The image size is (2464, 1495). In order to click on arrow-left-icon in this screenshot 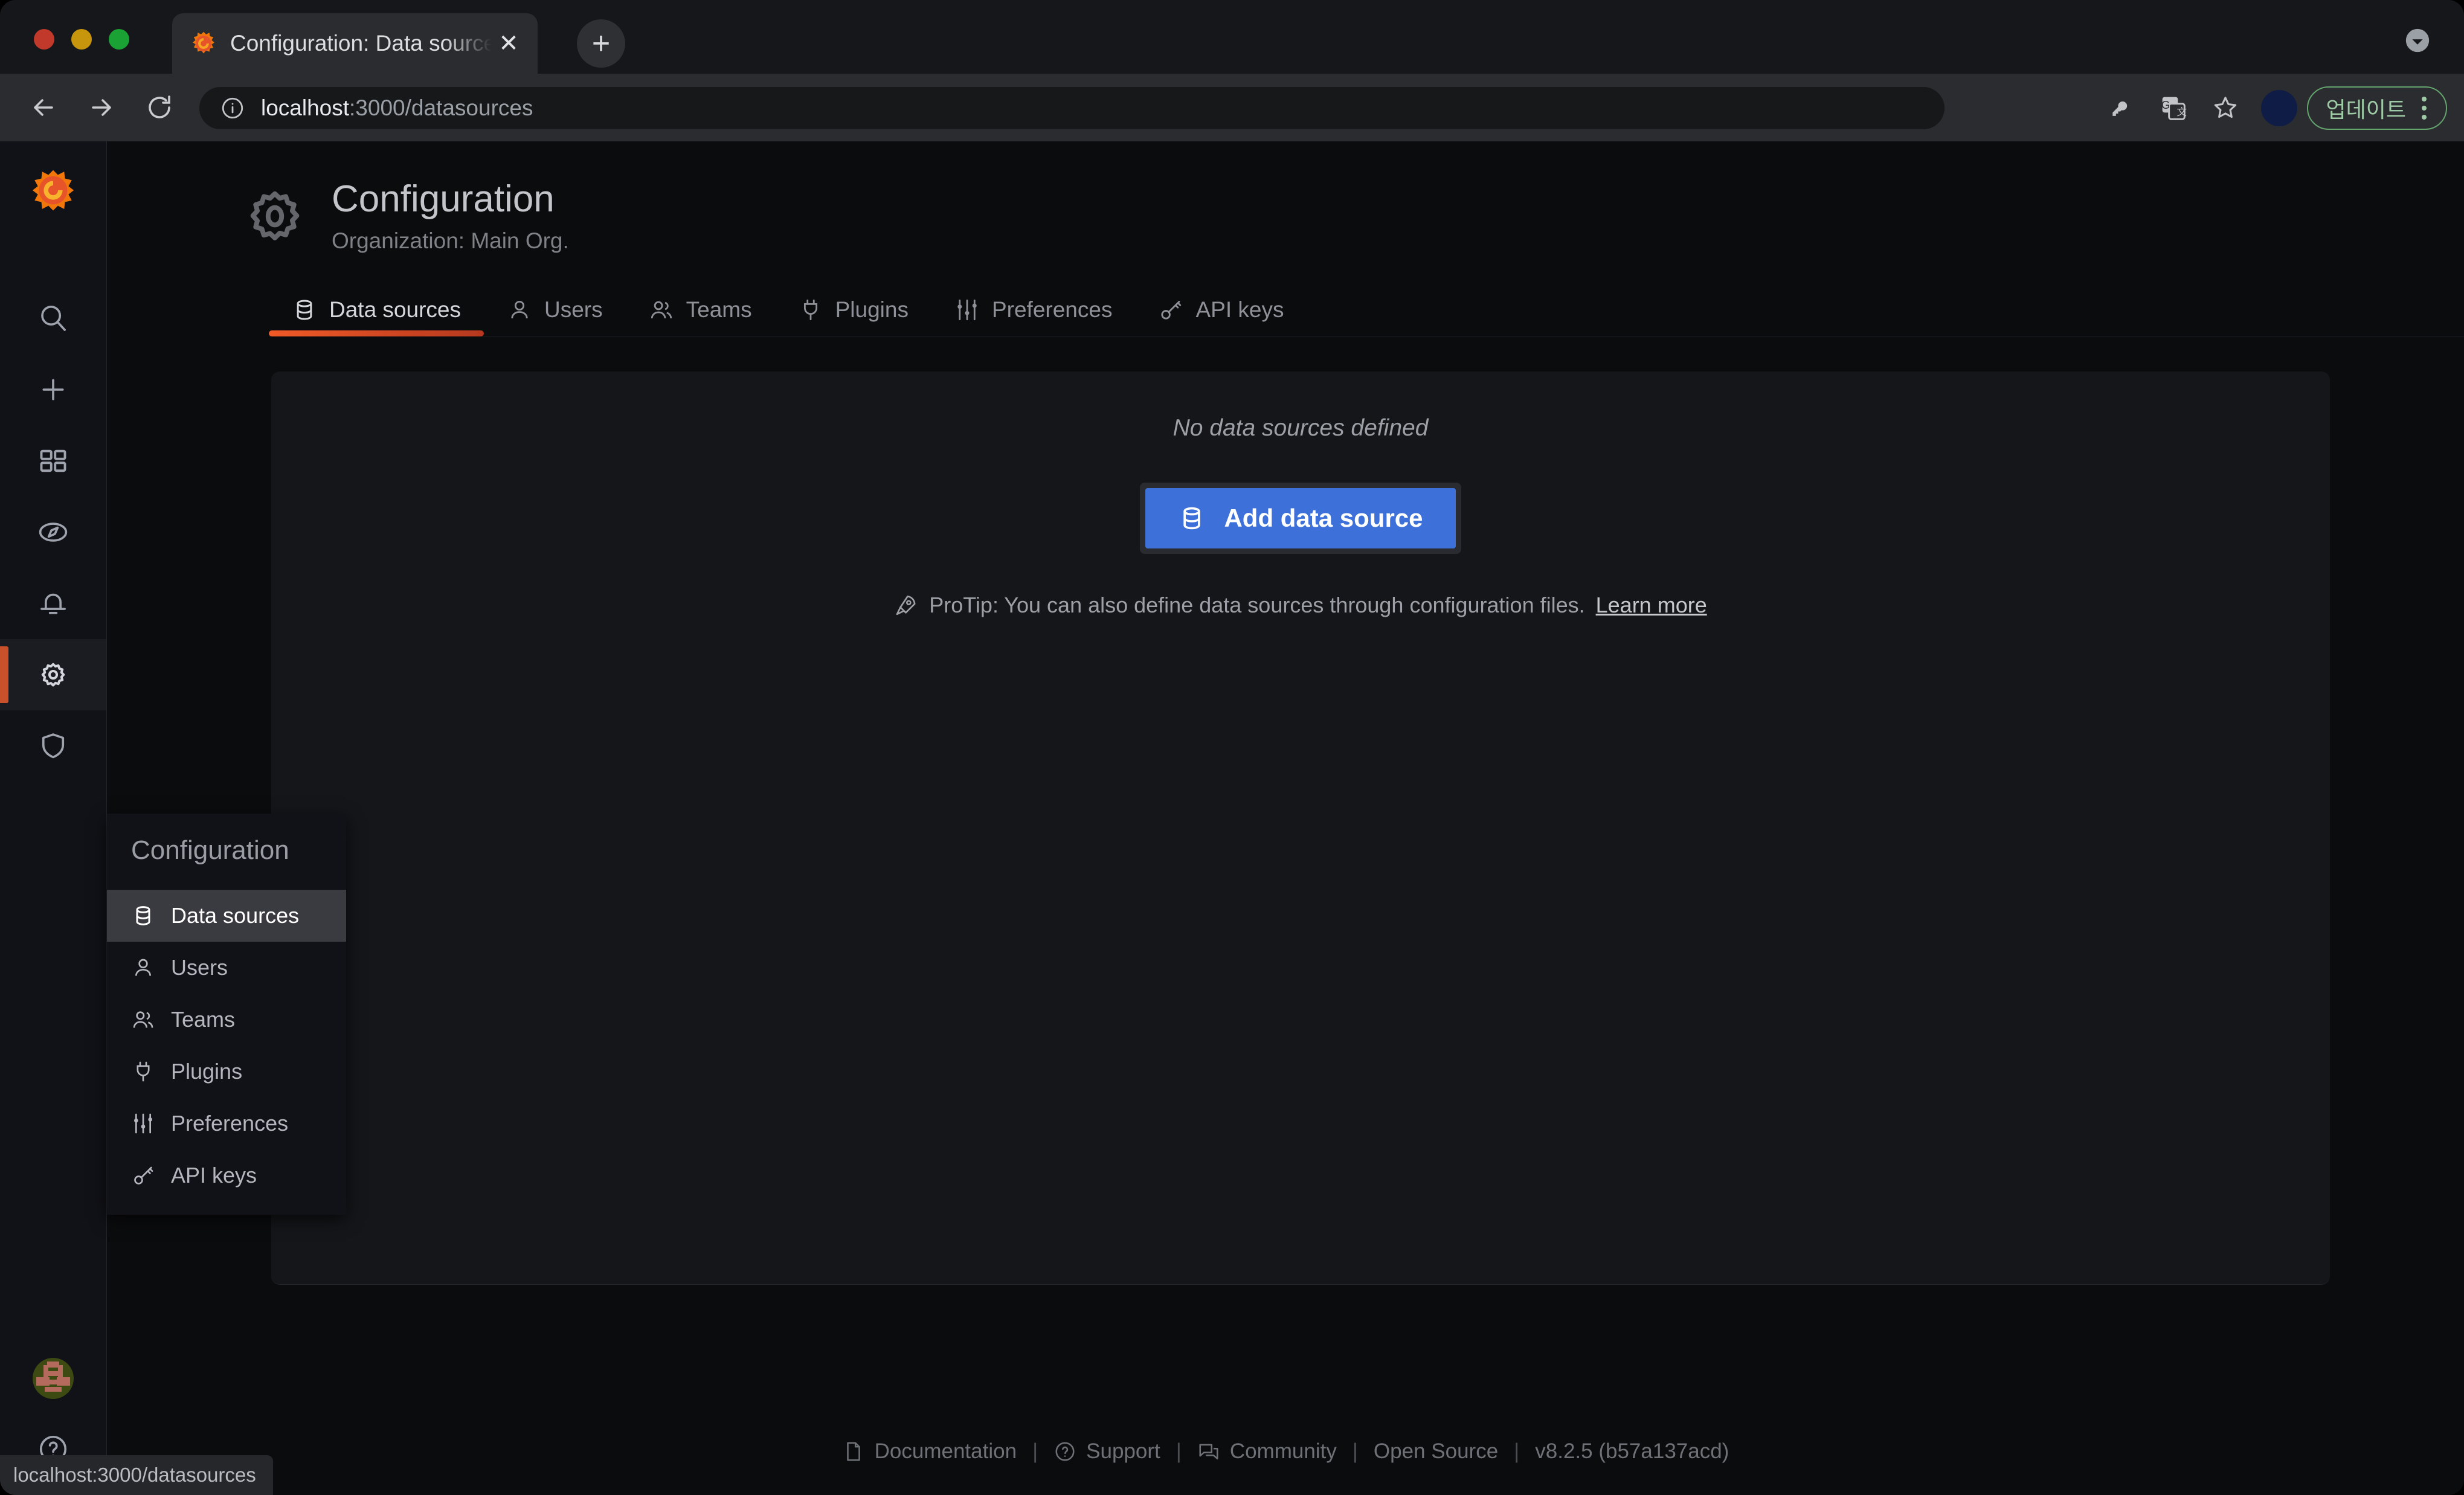, I will do `click(43, 107)`.